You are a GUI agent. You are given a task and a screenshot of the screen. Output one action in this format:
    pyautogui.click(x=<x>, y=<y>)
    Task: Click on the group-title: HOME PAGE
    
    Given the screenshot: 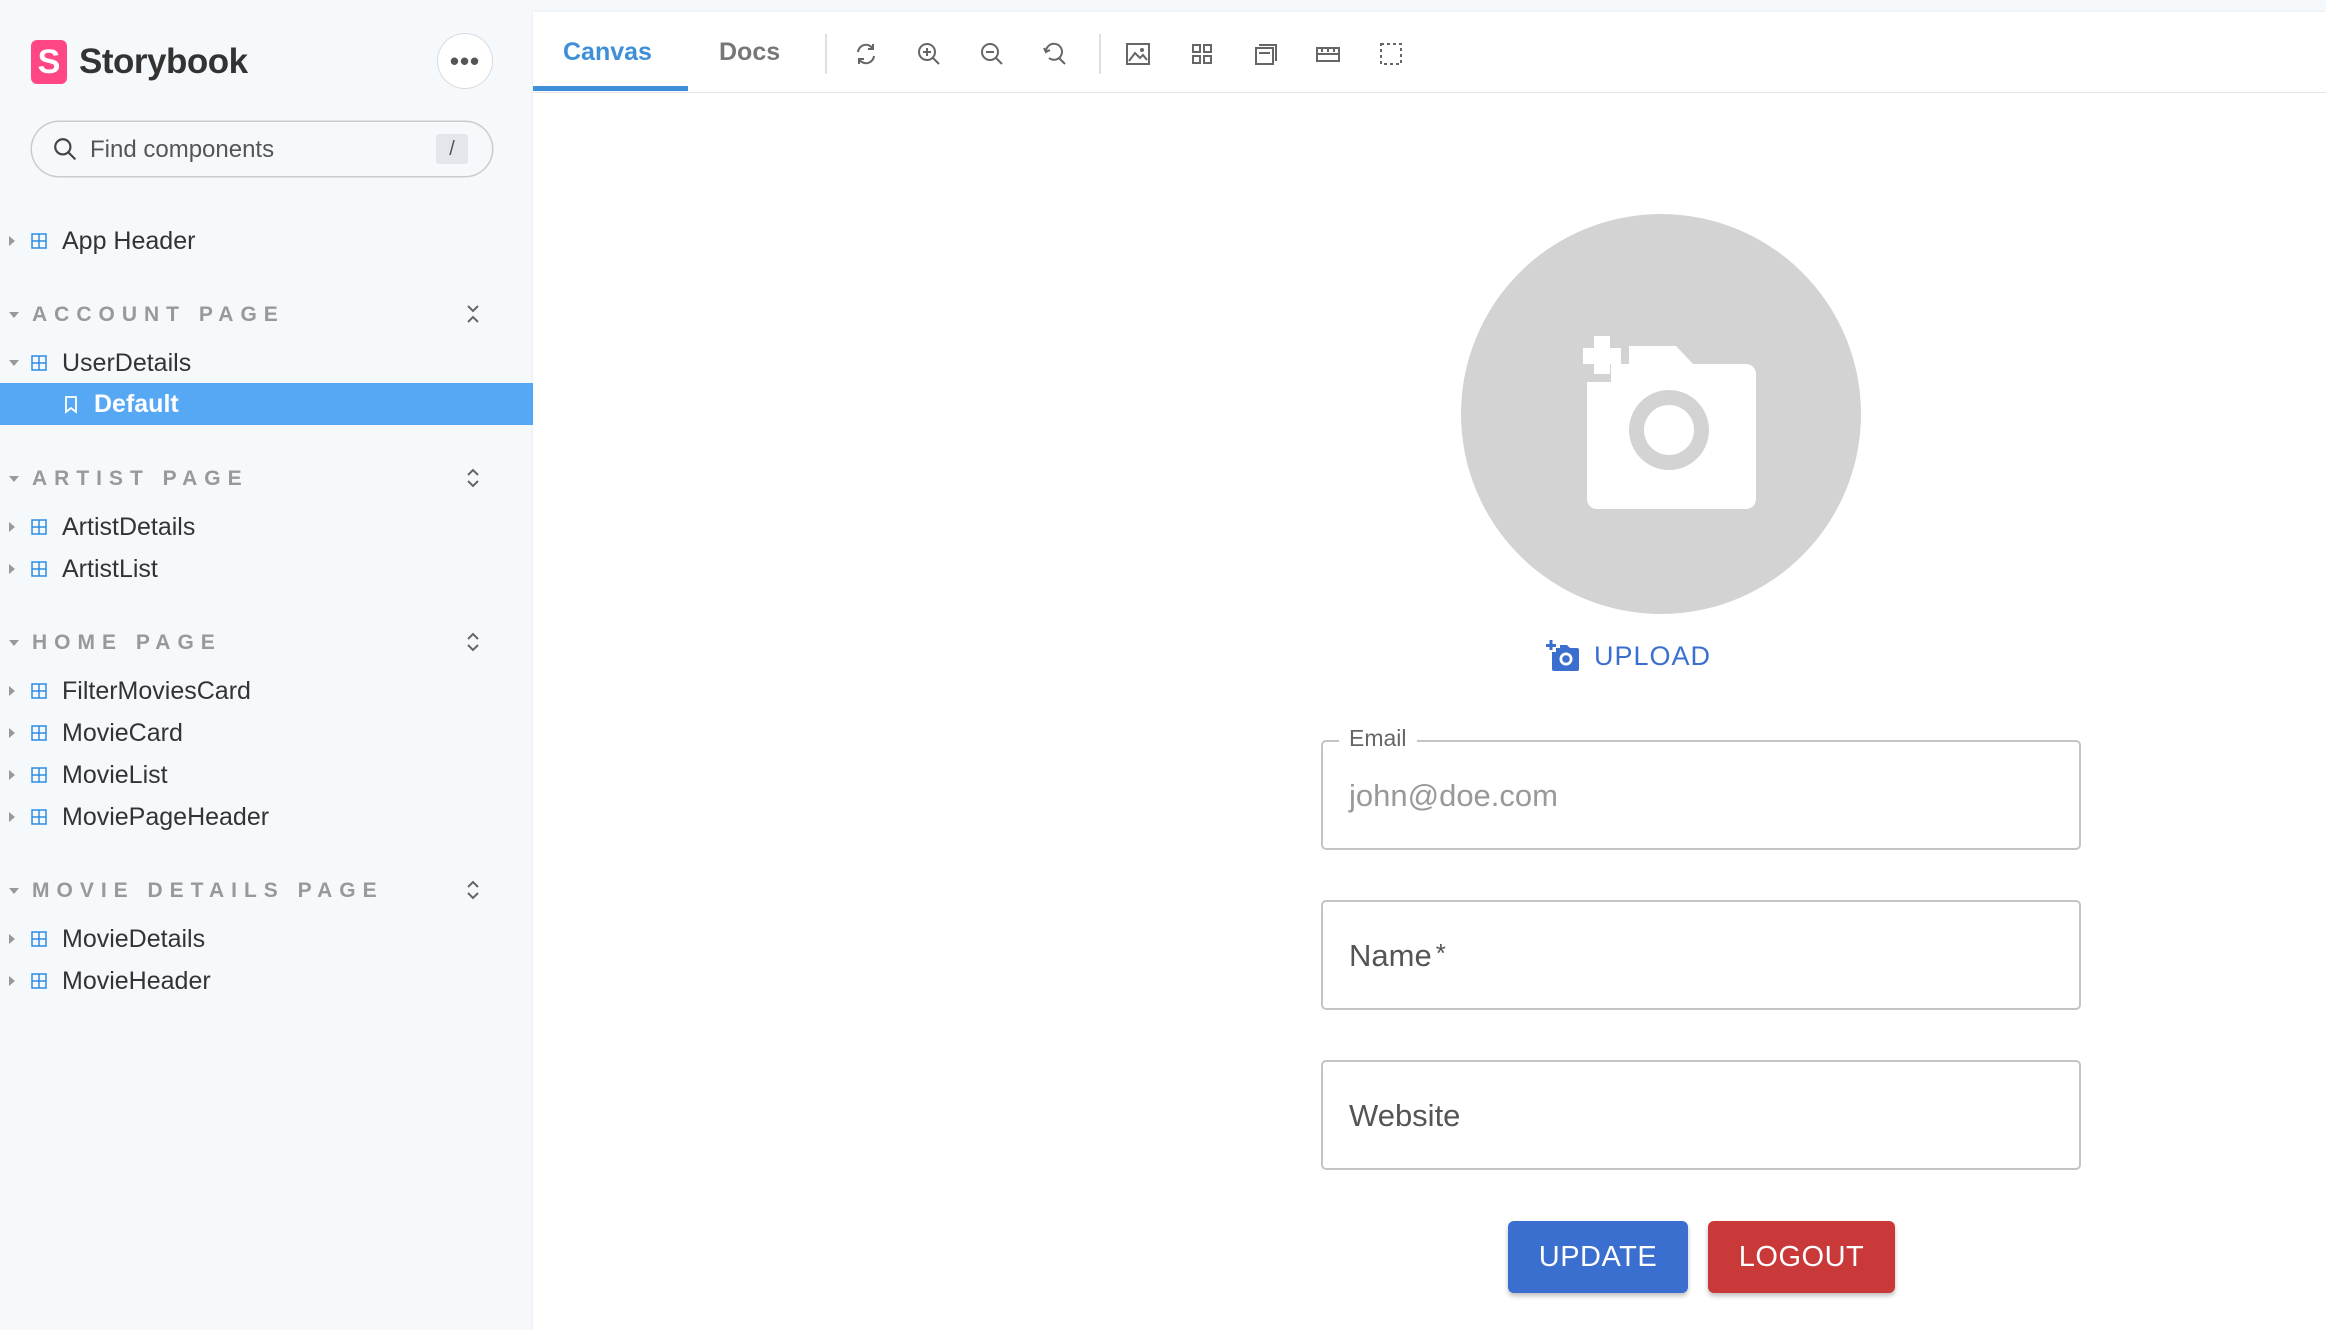 What is the action you would take?
    pyautogui.click(x=127, y=642)
    